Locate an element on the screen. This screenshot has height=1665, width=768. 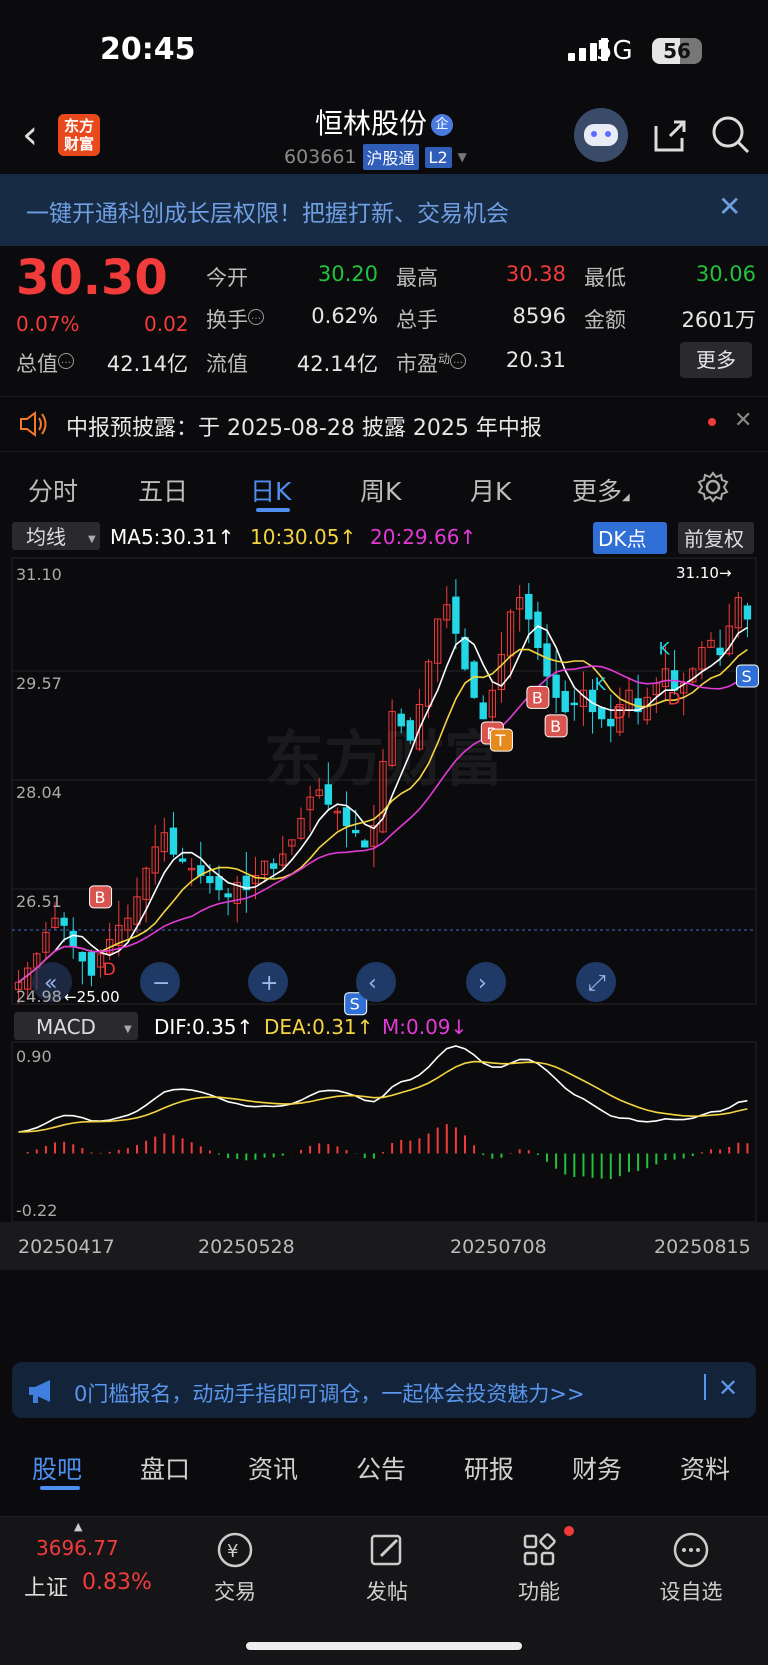
tab-order-book: 盘口 is located at coordinates (165, 1468).